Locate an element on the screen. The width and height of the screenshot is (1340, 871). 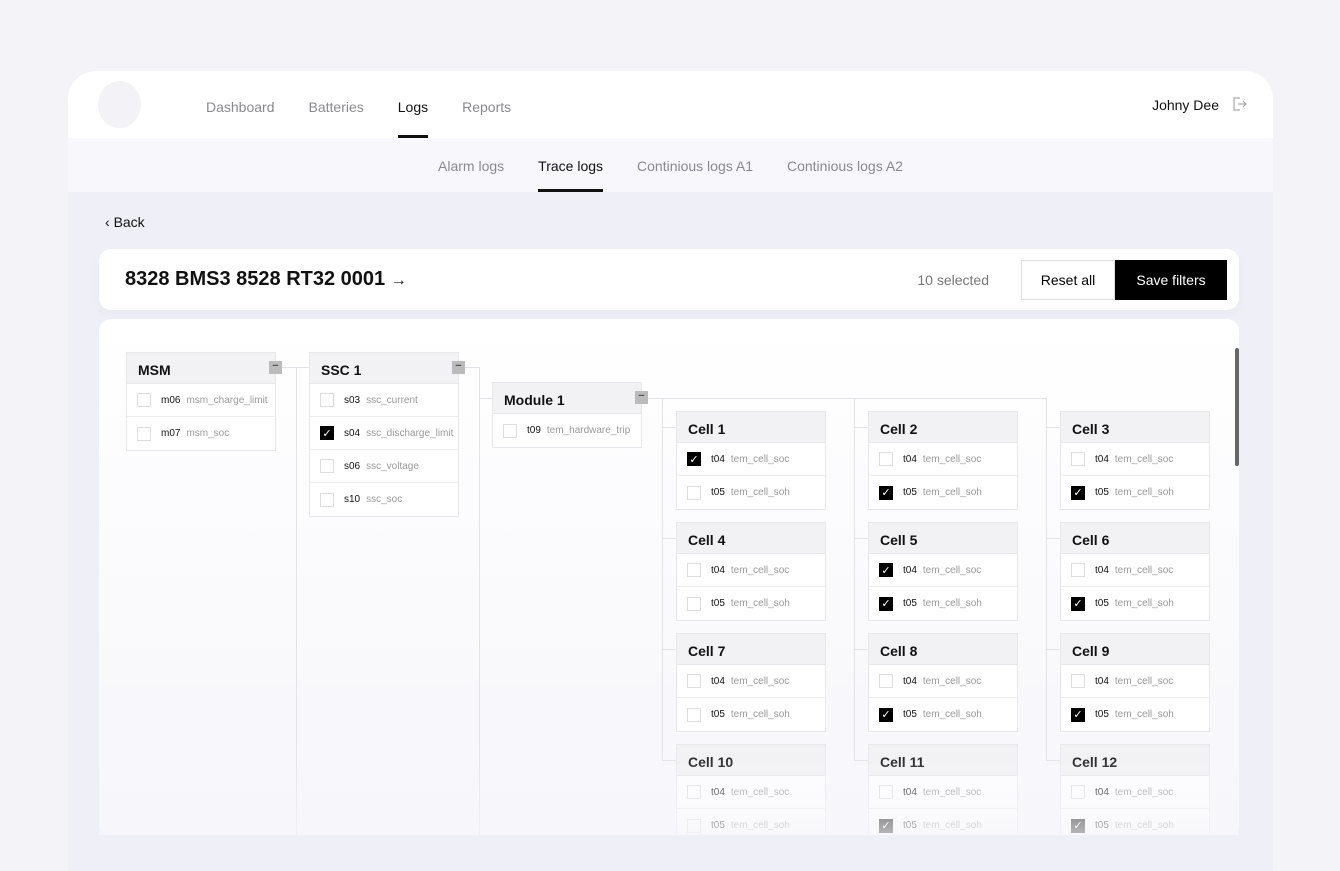
filter-row: s06 ssc_voltage is located at coordinates (384, 466).